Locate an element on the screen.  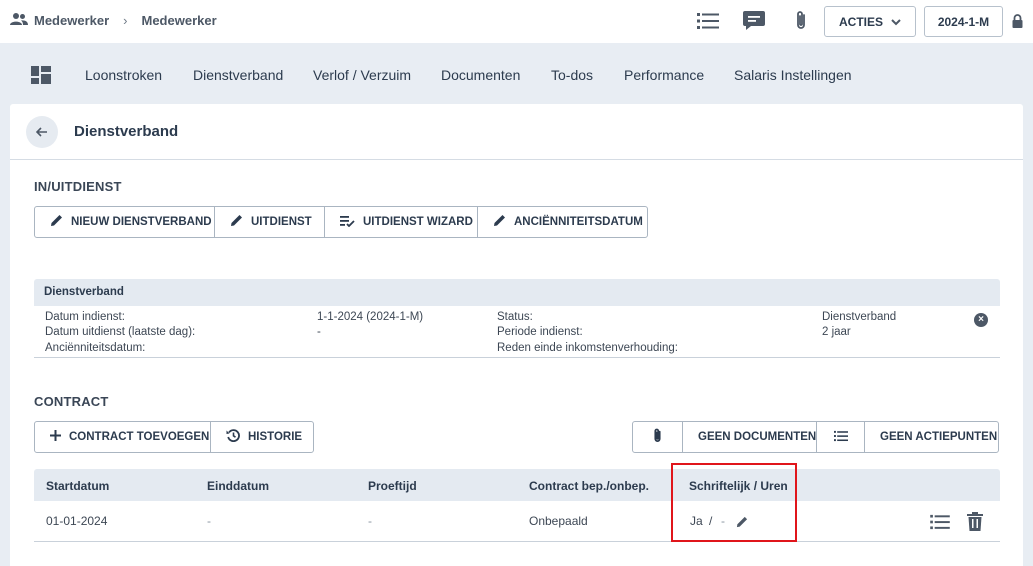
grid-icon is located at coordinates (41, 76).